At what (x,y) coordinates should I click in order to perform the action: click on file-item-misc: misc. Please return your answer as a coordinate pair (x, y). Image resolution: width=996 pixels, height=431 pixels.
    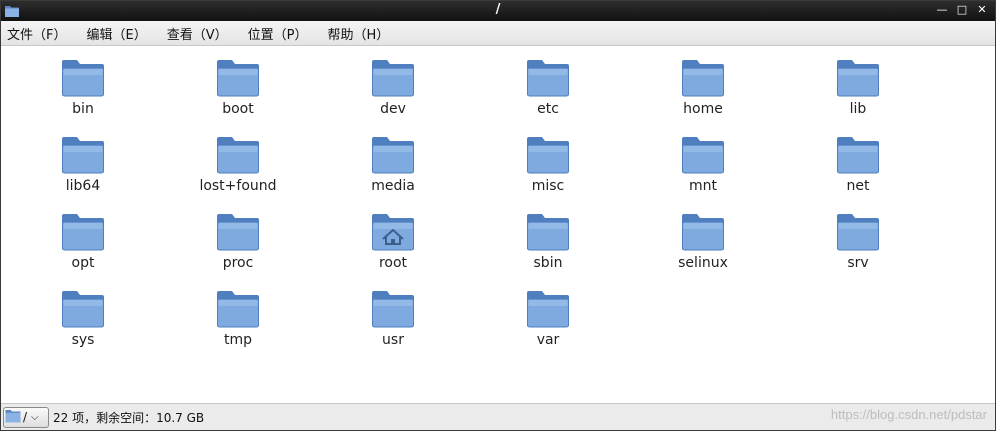
    Looking at the image, I should click on (548, 165).